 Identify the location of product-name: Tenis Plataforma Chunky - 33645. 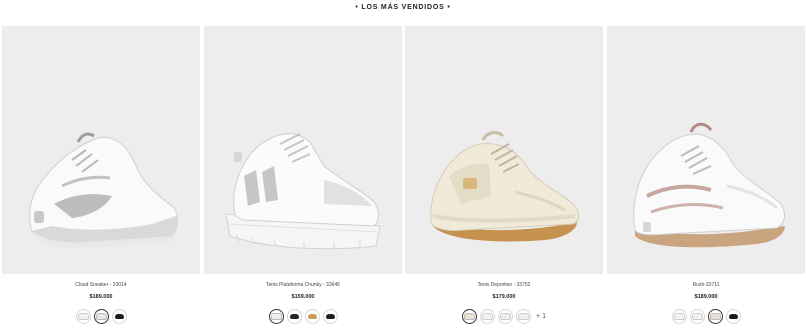
(303, 285).